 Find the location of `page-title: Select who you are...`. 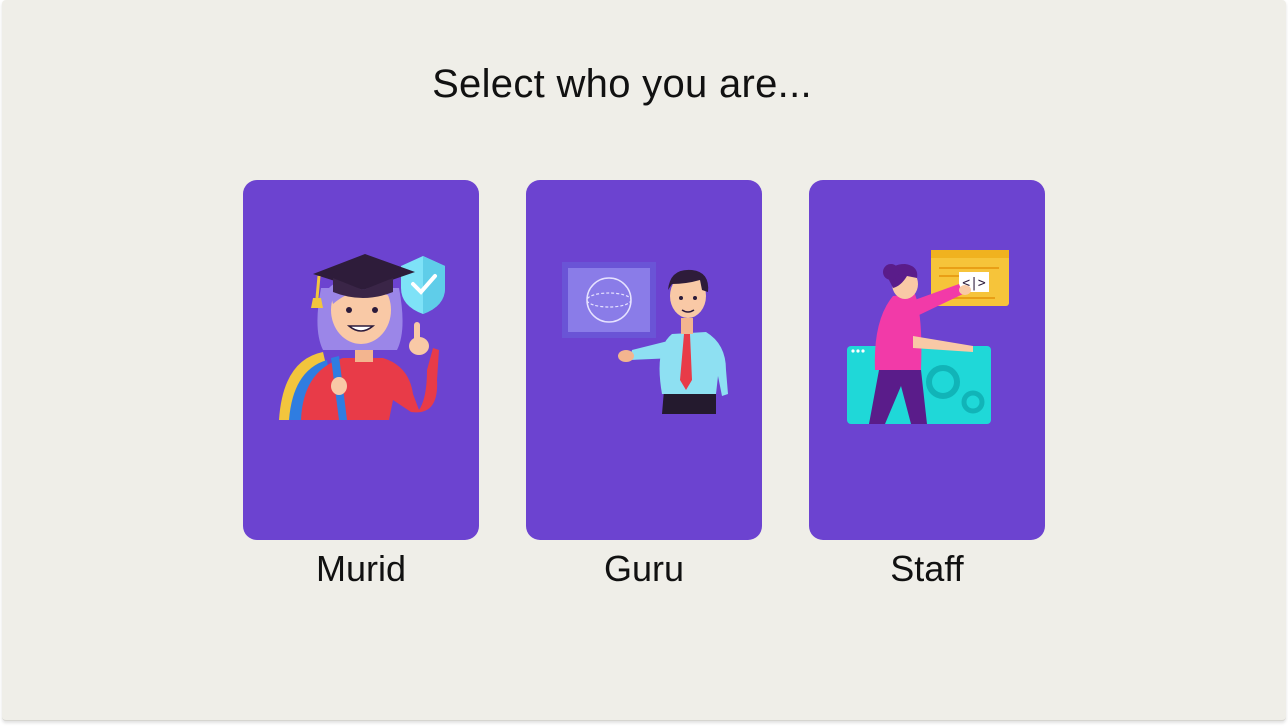

page-title: Select who you are... is located at coordinates (622, 84).